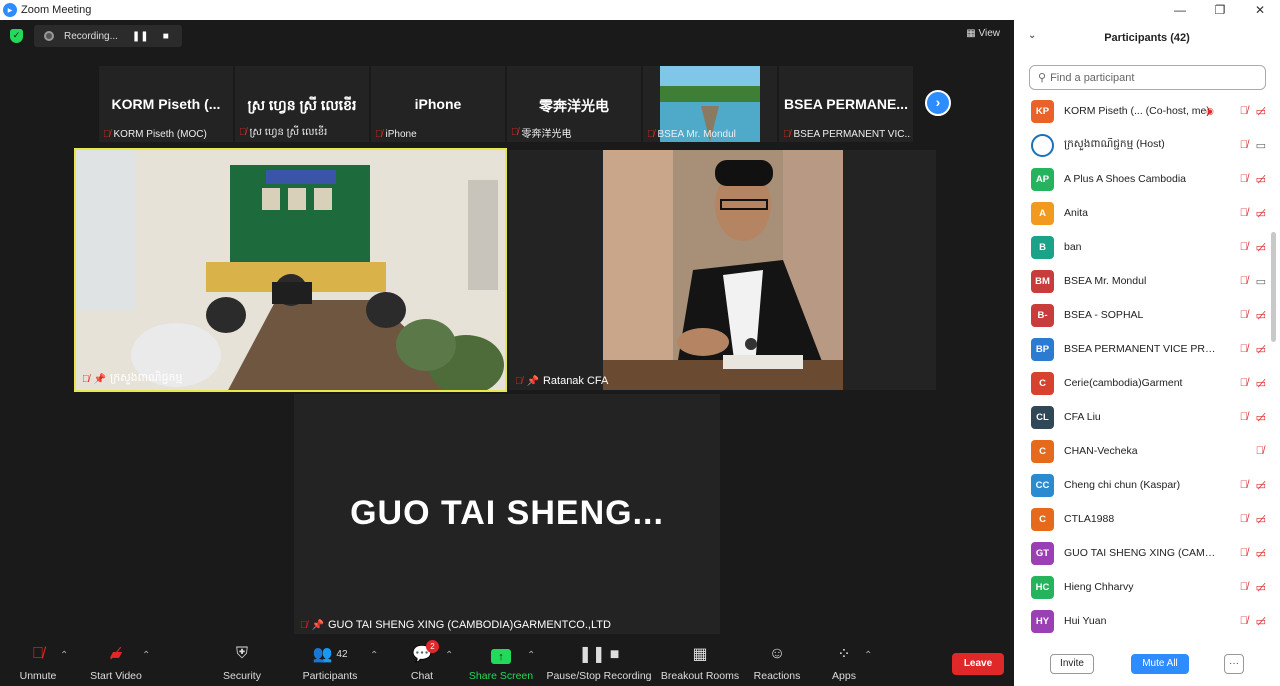 This screenshot has height=686, width=1280. Describe the element at coordinates (16, 36) in the screenshot. I see `encryption-shield-icon: ✓` at that location.